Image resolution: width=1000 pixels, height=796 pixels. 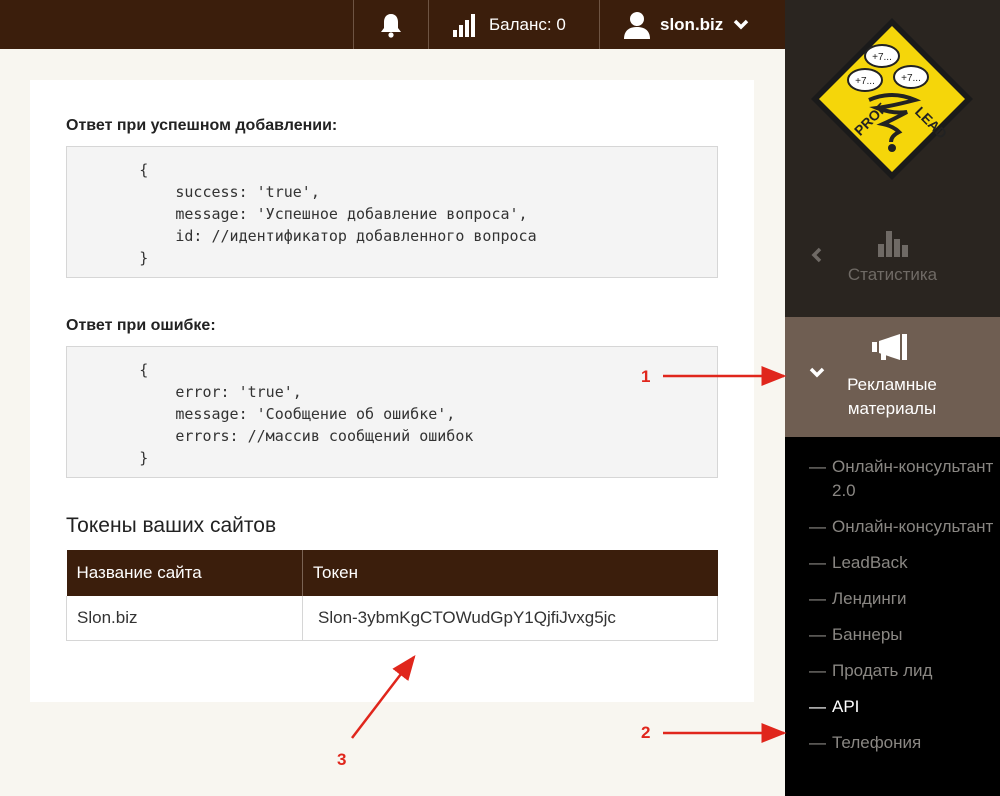 I want to click on submenu-item-banners: — Баннеры, so click(x=892, y=635).